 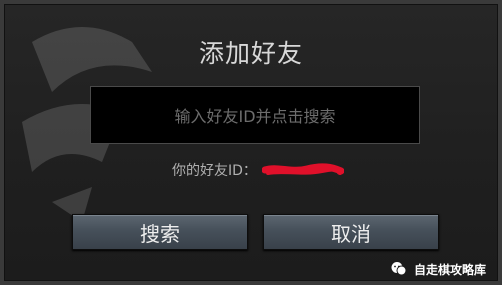 I want to click on friend-id-input-placeholder: 输入好友ID并点击搜索, so click(x=255, y=116).